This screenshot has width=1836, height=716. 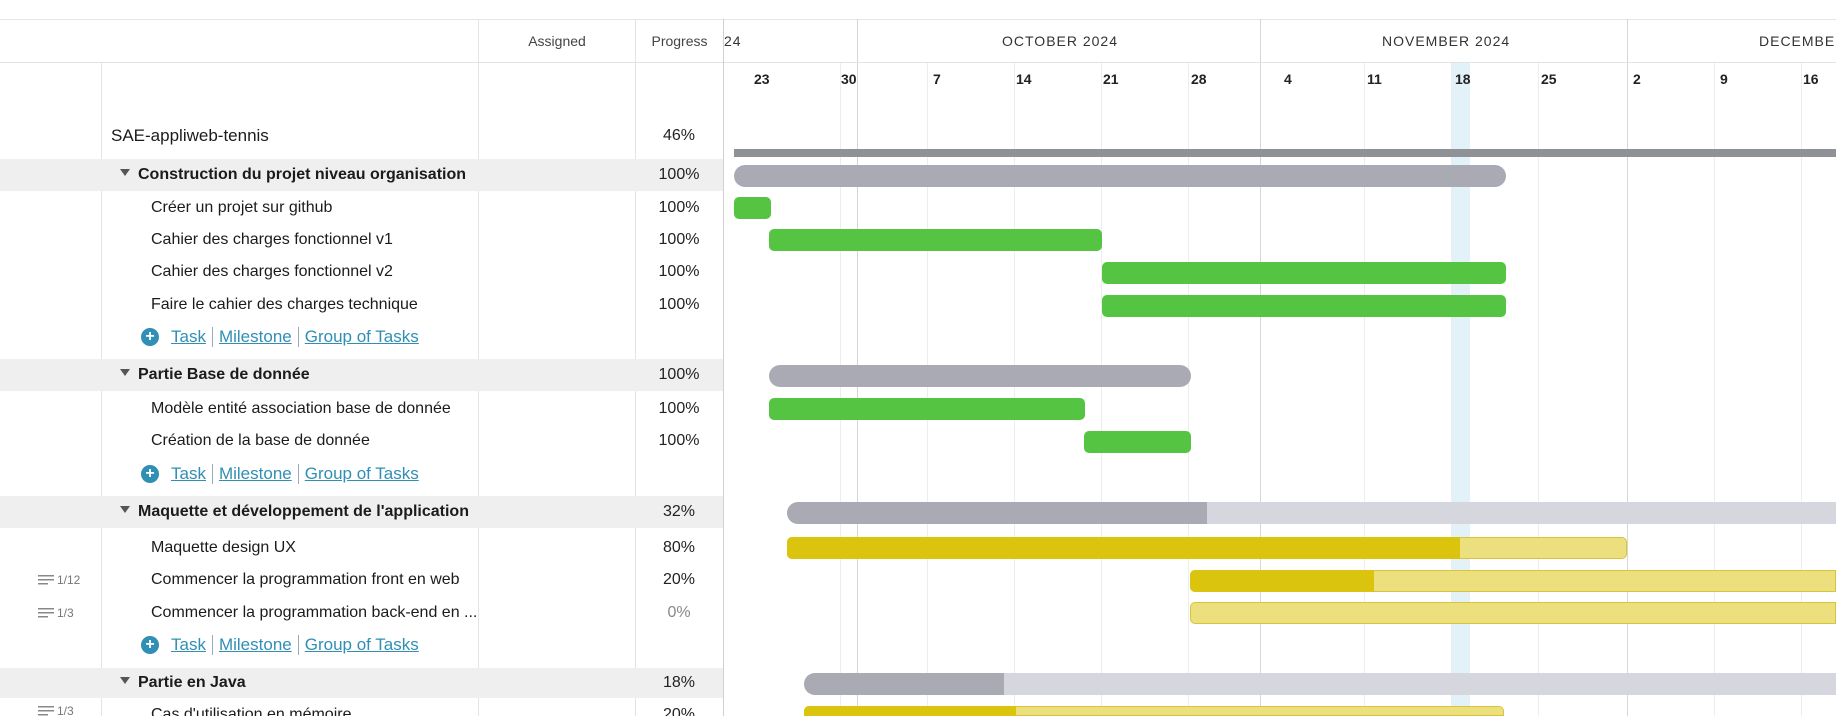 What do you see at coordinates (361, 136) in the screenshot?
I see `project-row: SAE-appliweb-tennis 46%` at bounding box center [361, 136].